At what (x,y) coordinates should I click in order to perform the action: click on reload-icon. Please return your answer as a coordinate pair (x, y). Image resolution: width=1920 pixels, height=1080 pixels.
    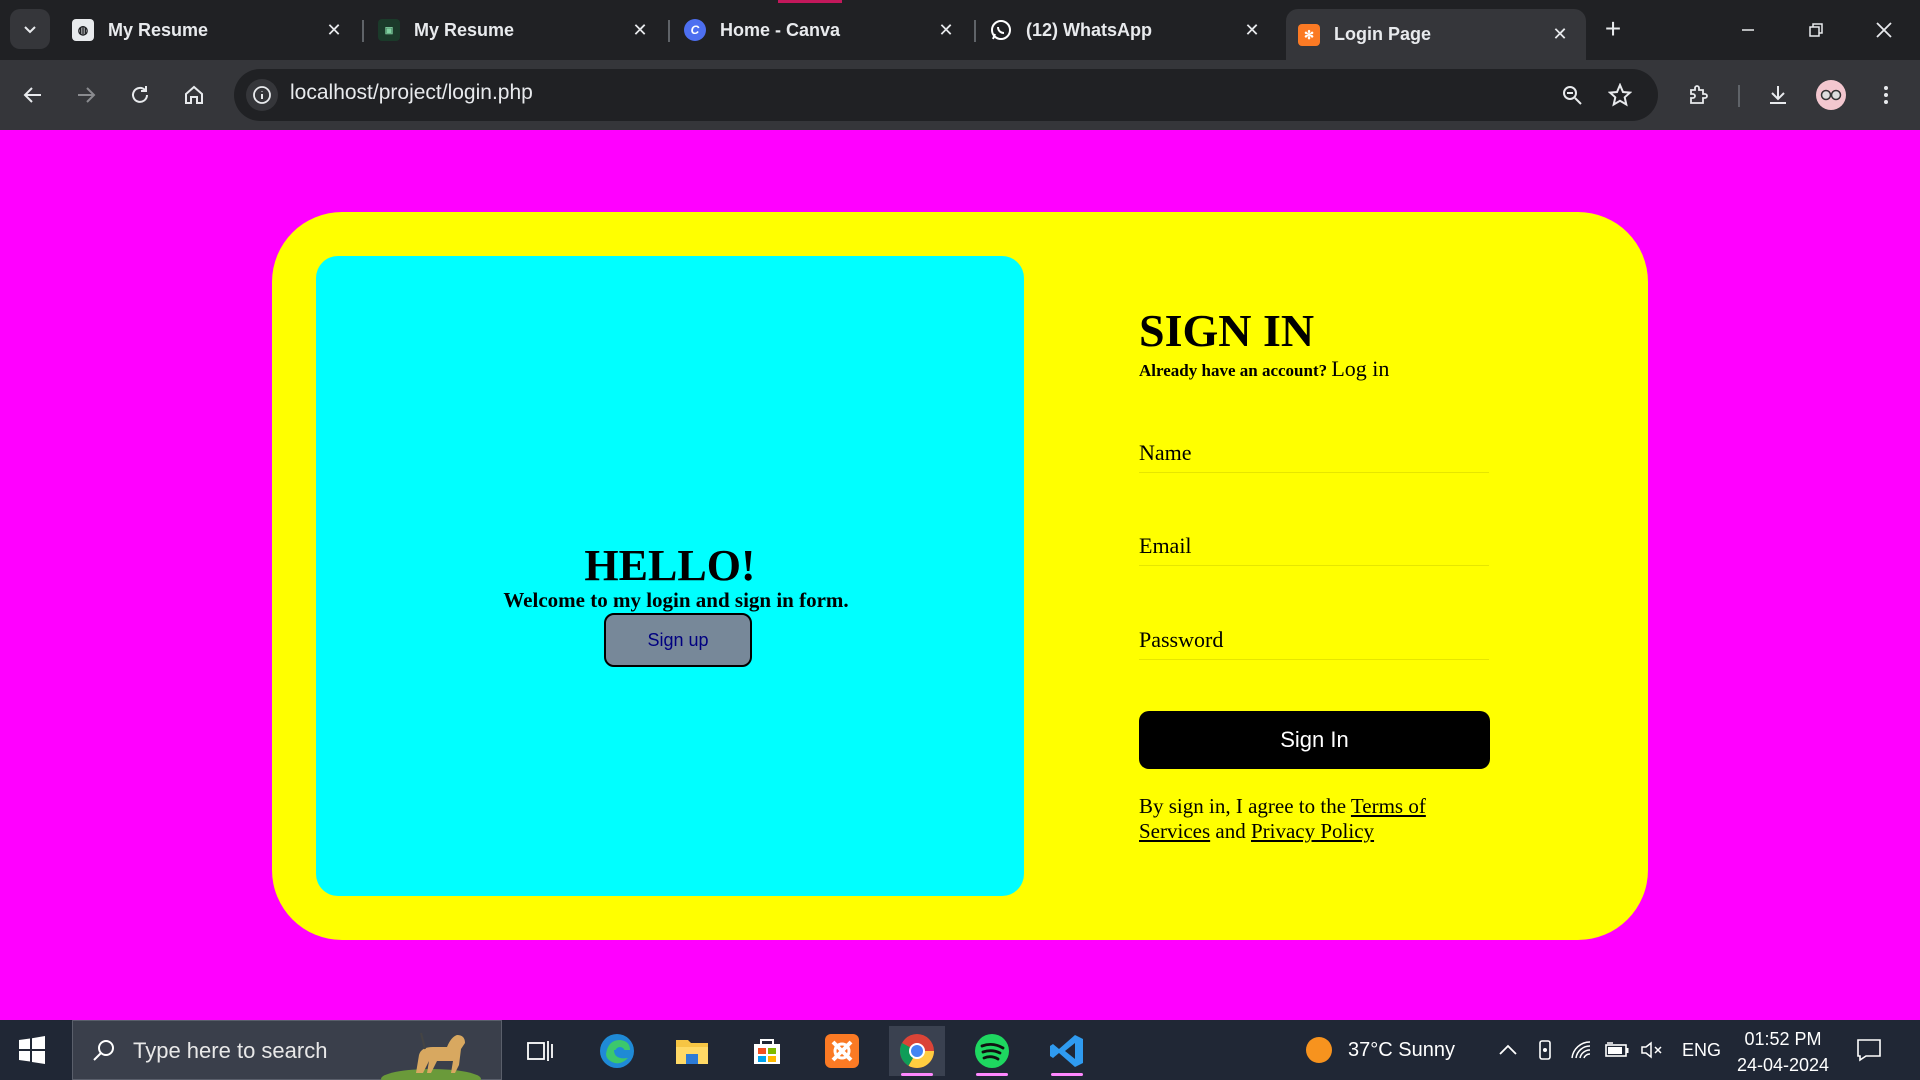
    Looking at the image, I should click on (140, 94).